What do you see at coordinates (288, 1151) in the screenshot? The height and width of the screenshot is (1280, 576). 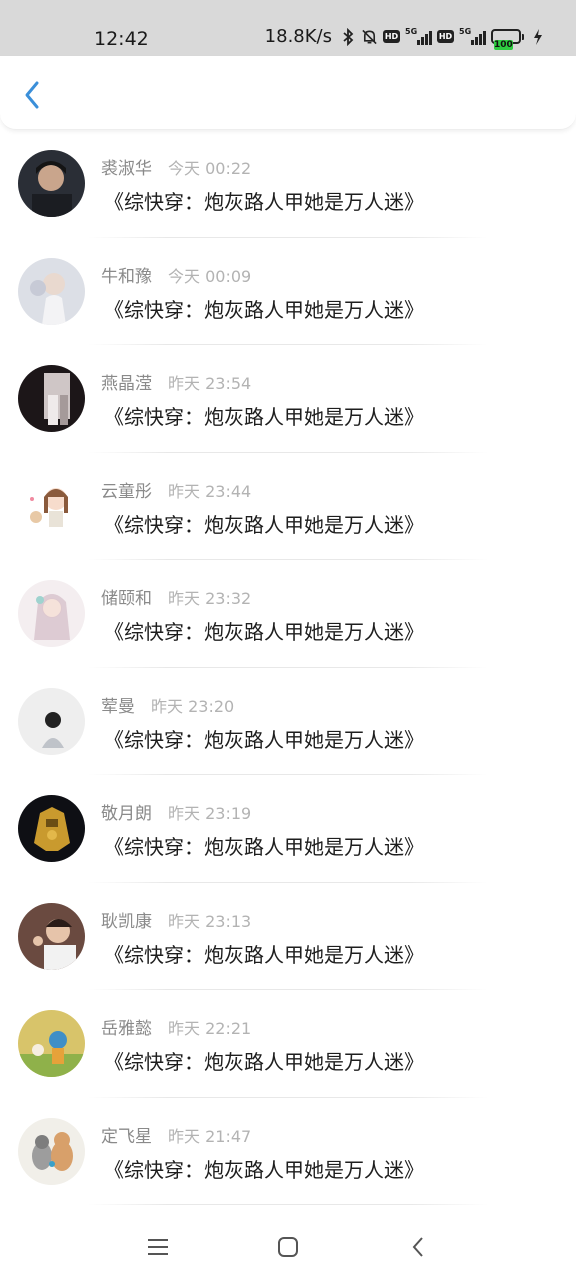 I see `list-item: 定飞星 昨天 21:47 《综快穿：炮灰路人甲她是万人迷》` at bounding box center [288, 1151].